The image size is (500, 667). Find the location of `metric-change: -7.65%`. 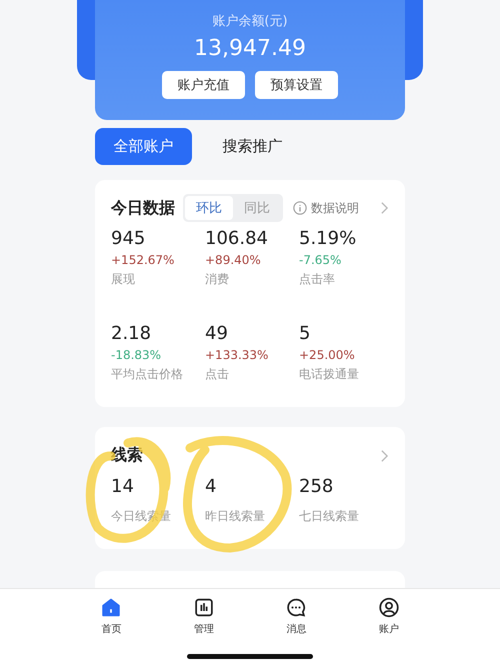

metric-change: -7.65% is located at coordinates (320, 260).